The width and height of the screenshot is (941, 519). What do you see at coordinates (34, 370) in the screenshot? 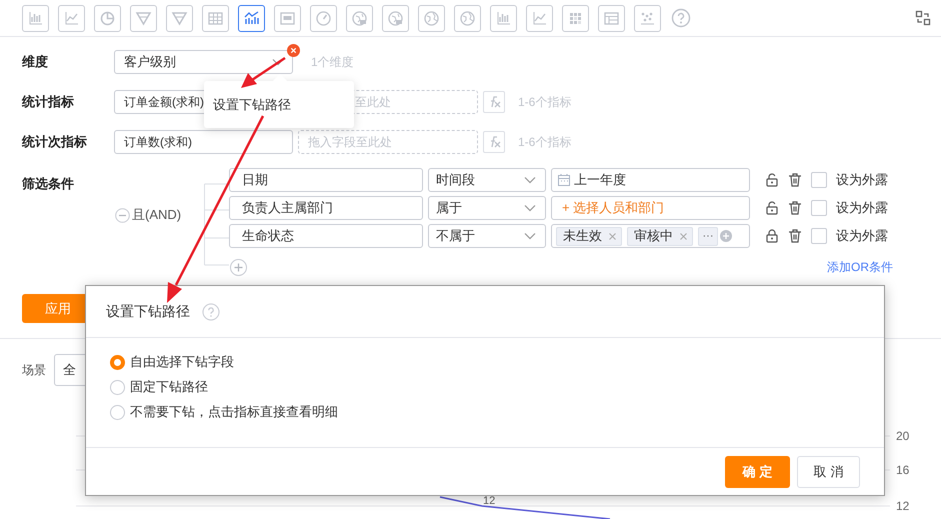
I see `field-label: 场景` at bounding box center [34, 370].